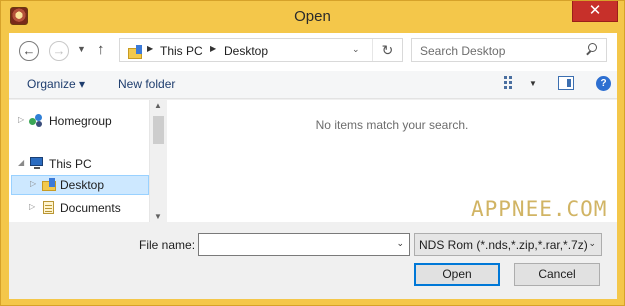 The height and width of the screenshot is (306, 625). Describe the element at coordinates (90, 208) in the screenshot. I see `tree-item-label: Documents` at that location.